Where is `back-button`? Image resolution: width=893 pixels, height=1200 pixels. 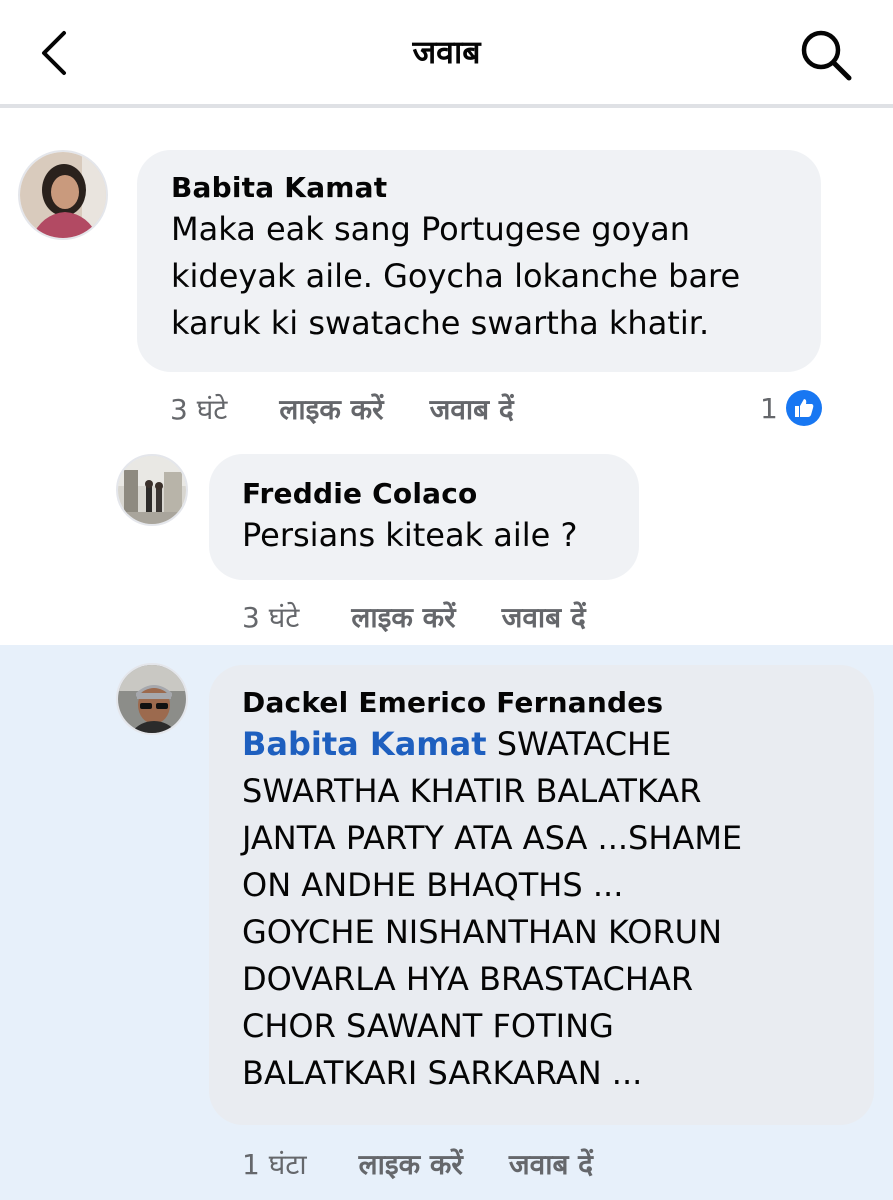 back-button is located at coordinates (54, 53).